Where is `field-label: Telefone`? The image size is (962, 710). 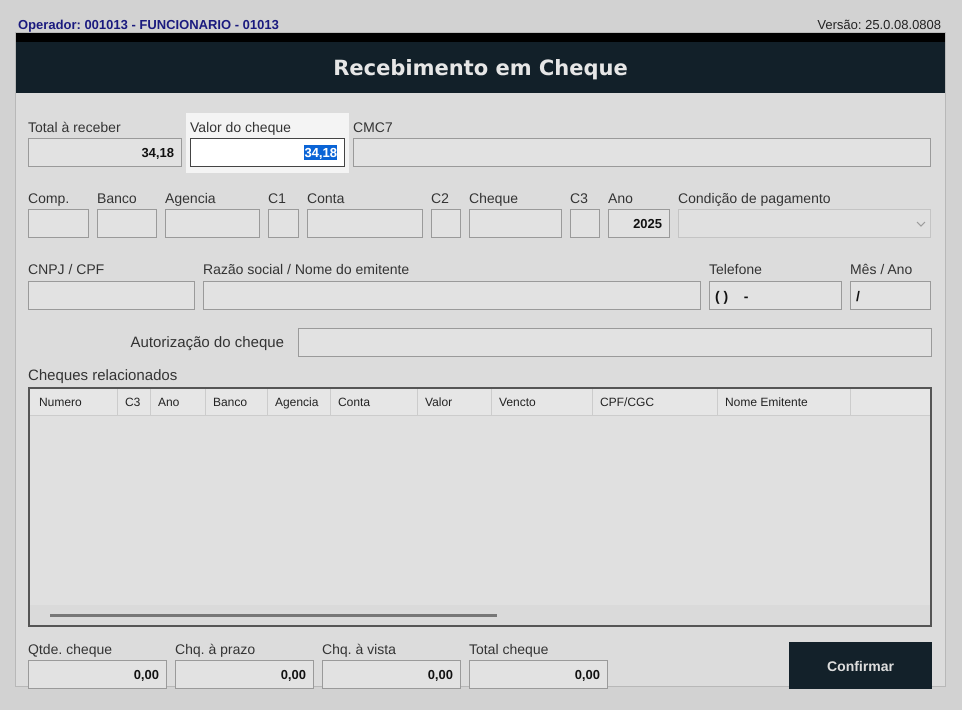 field-label: Telefone is located at coordinates (736, 269).